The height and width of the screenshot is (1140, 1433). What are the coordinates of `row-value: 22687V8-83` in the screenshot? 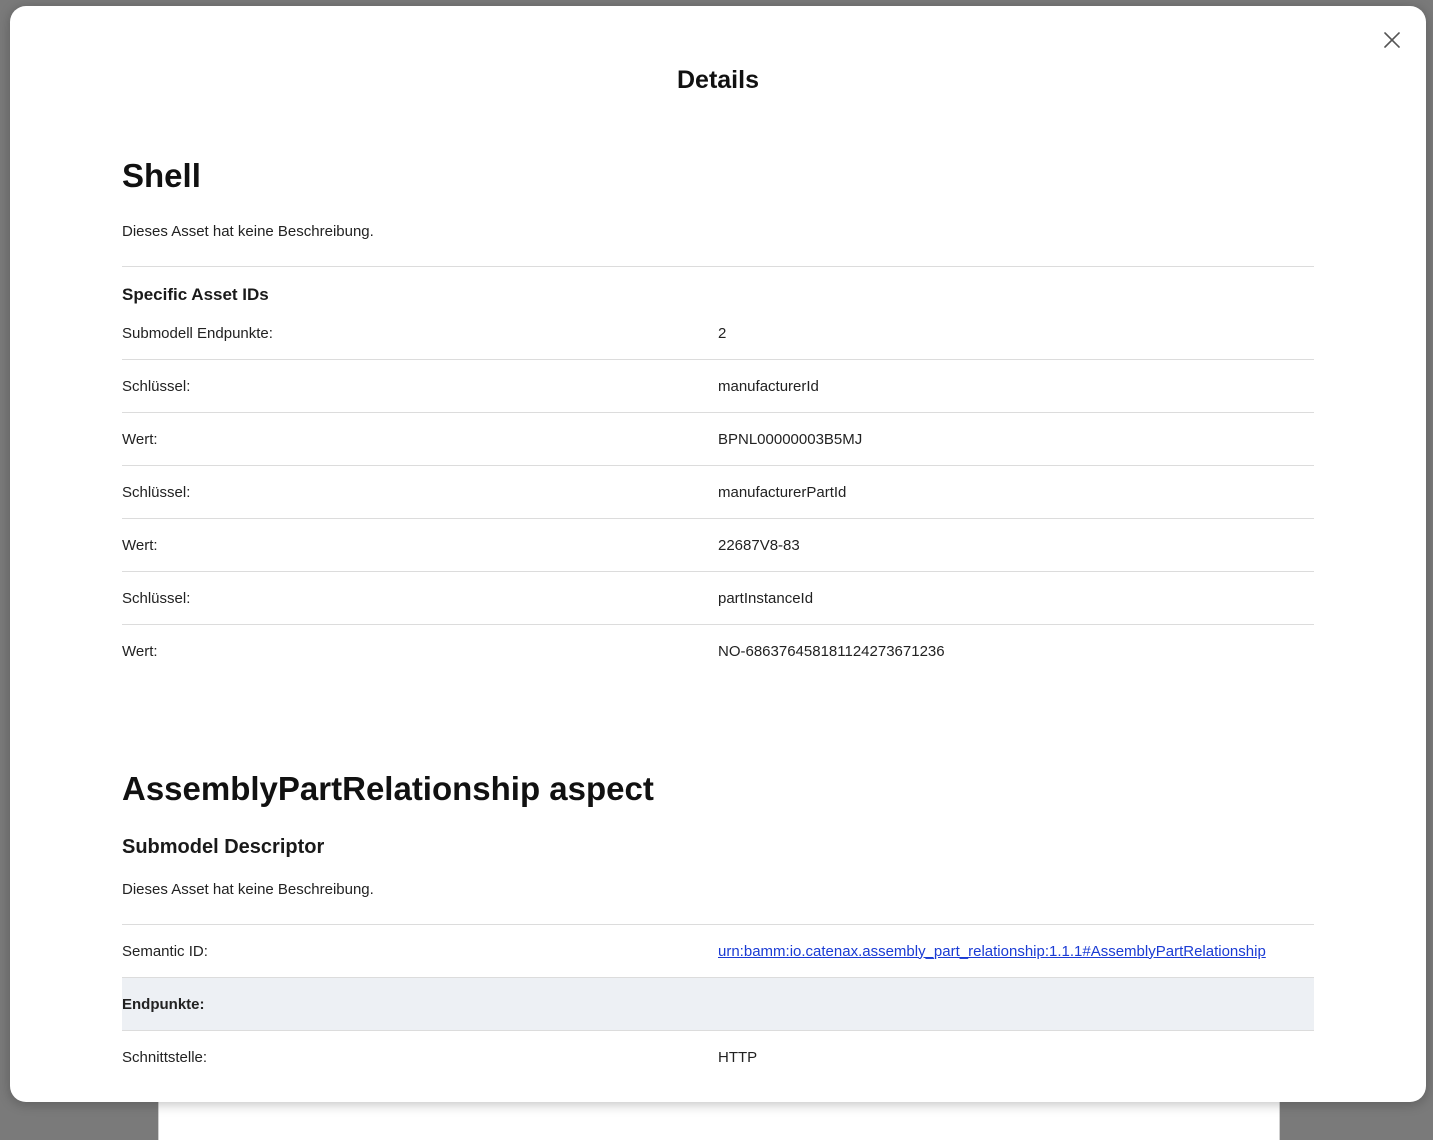 It's located at (1016, 545).